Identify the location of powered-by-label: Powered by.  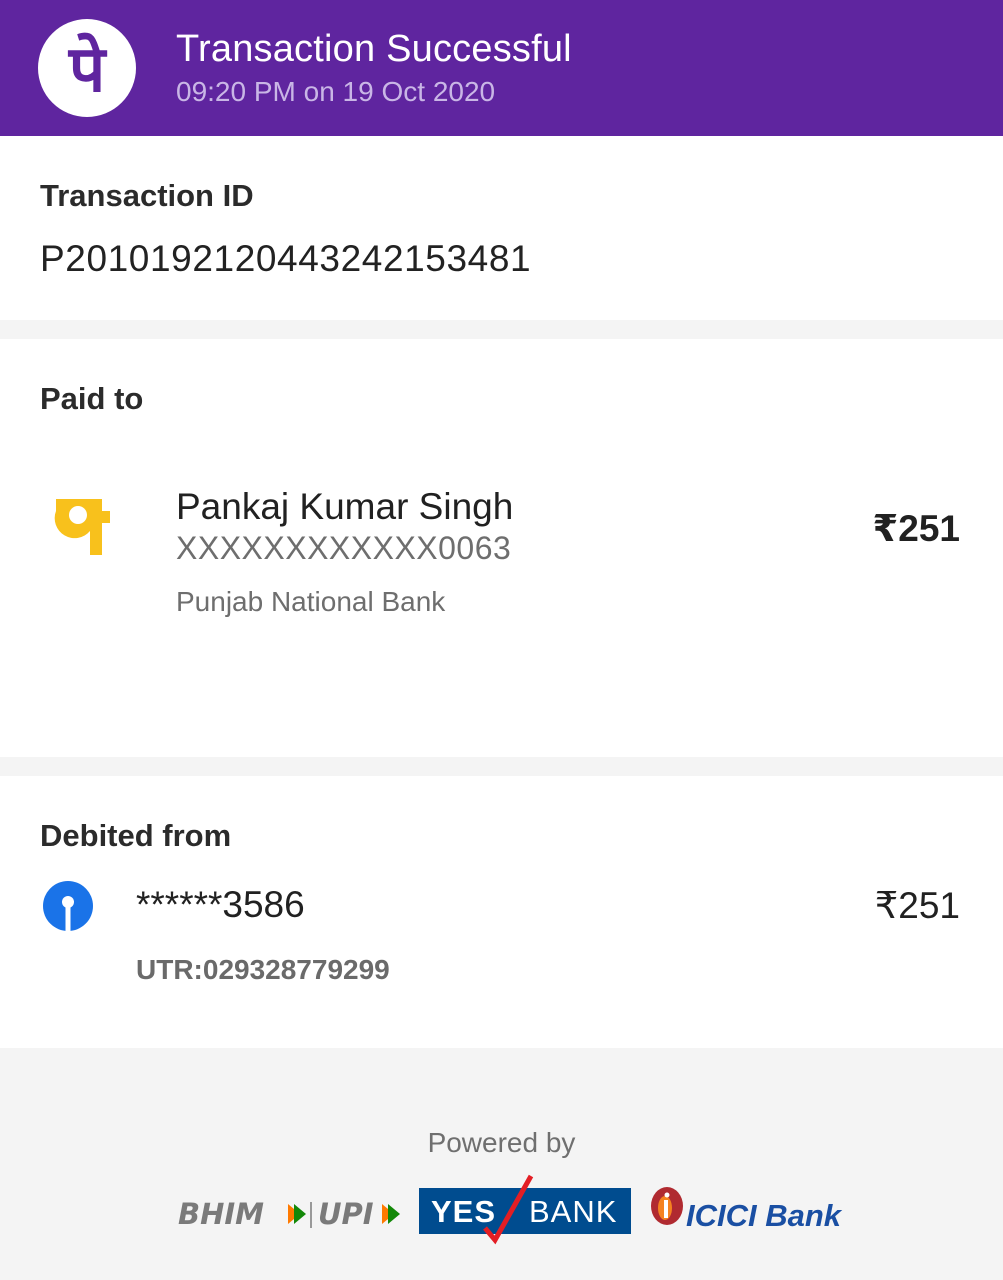
(501, 1142).